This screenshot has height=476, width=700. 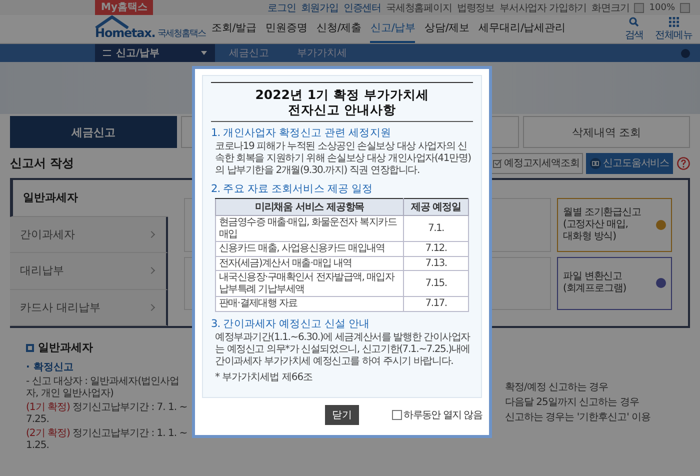 What do you see at coordinates (683, 163) in the screenshot?
I see `help-icon` at bounding box center [683, 163].